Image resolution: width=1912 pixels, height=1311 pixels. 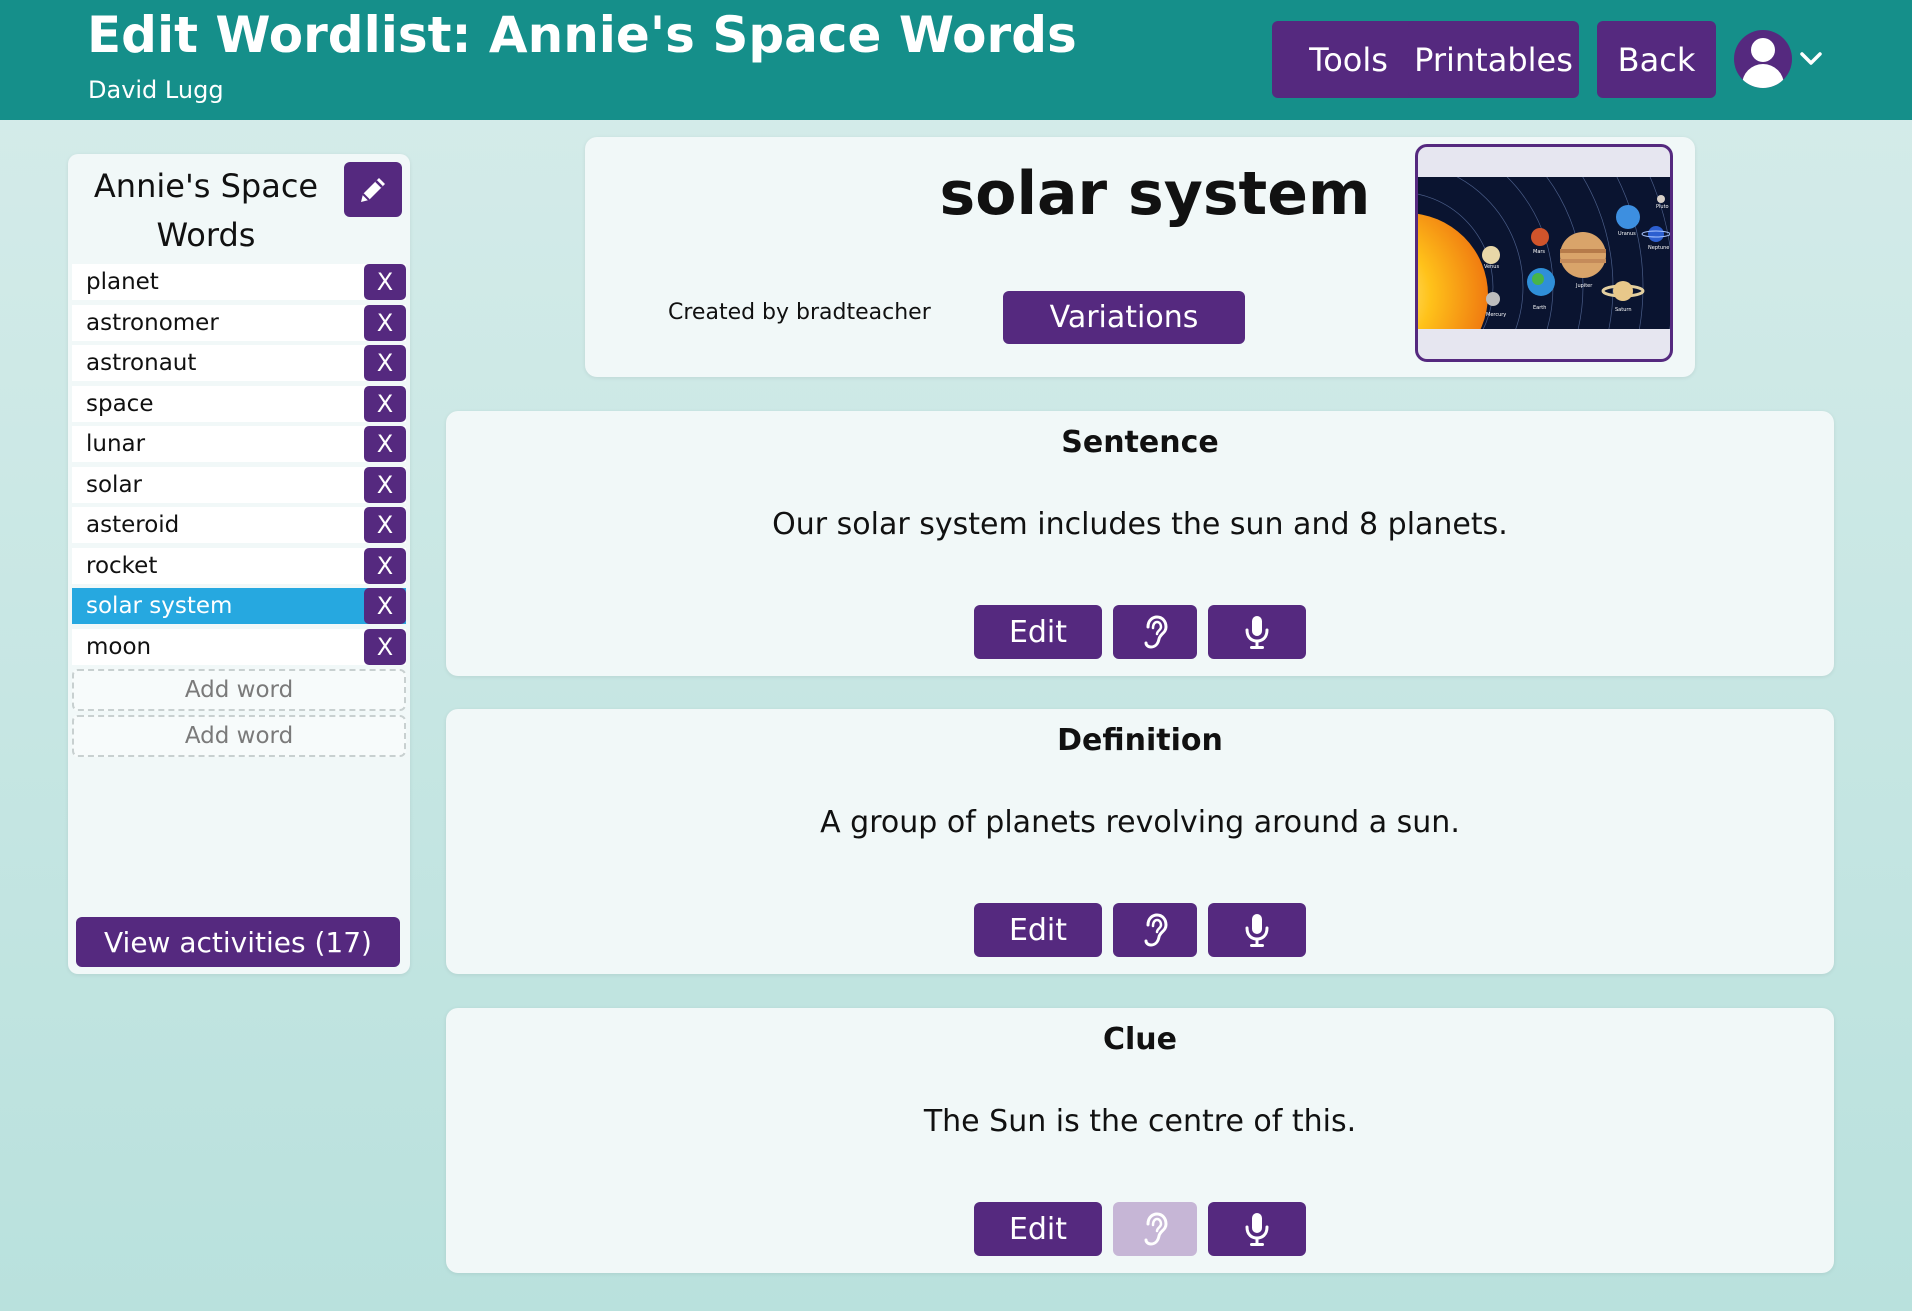 What do you see at coordinates (239, 646) in the screenshot?
I see `word-list-item: moon X` at bounding box center [239, 646].